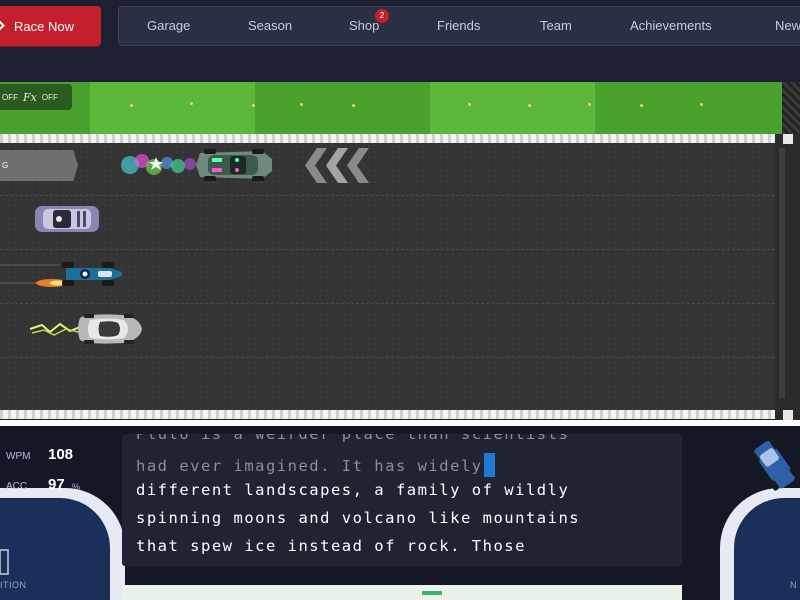 The height and width of the screenshot is (600, 800). What do you see at coordinates (196, 165) in the screenshot?
I see `player-car` at bounding box center [196, 165].